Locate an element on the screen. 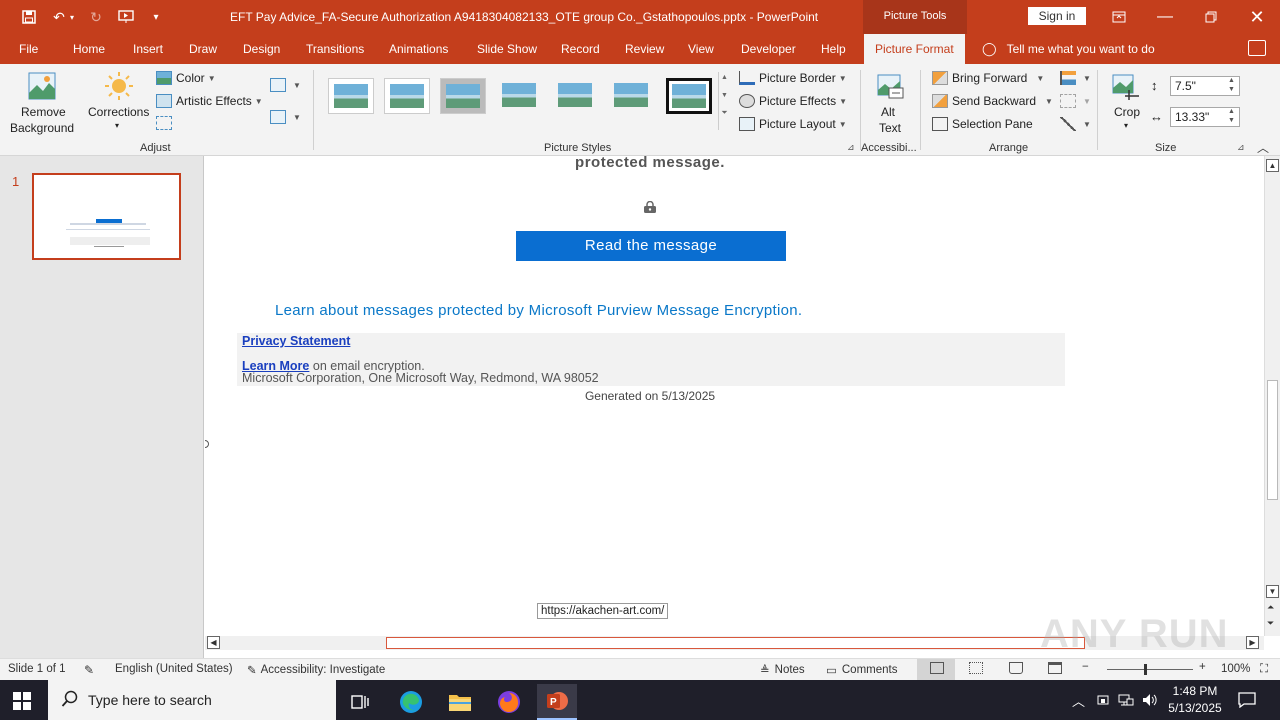  present-from-beginning-icon is located at coordinates (126, 17).